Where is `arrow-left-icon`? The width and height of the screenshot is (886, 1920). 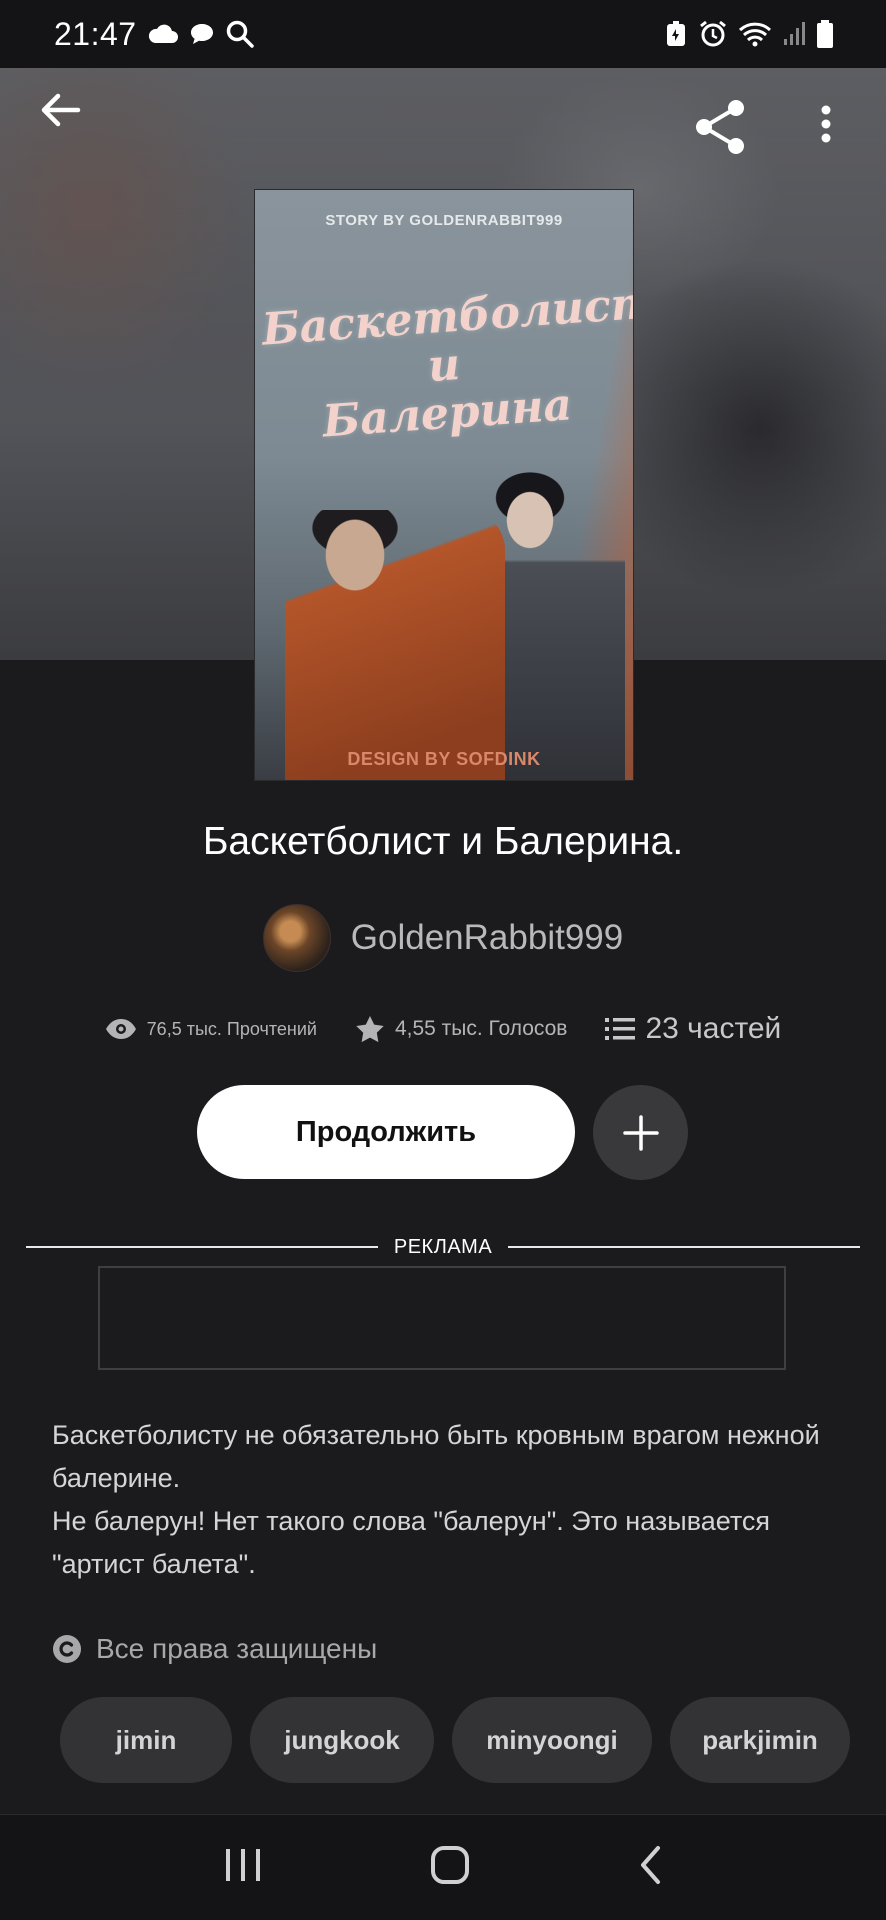
arrow-left-icon is located at coordinates (61, 110).